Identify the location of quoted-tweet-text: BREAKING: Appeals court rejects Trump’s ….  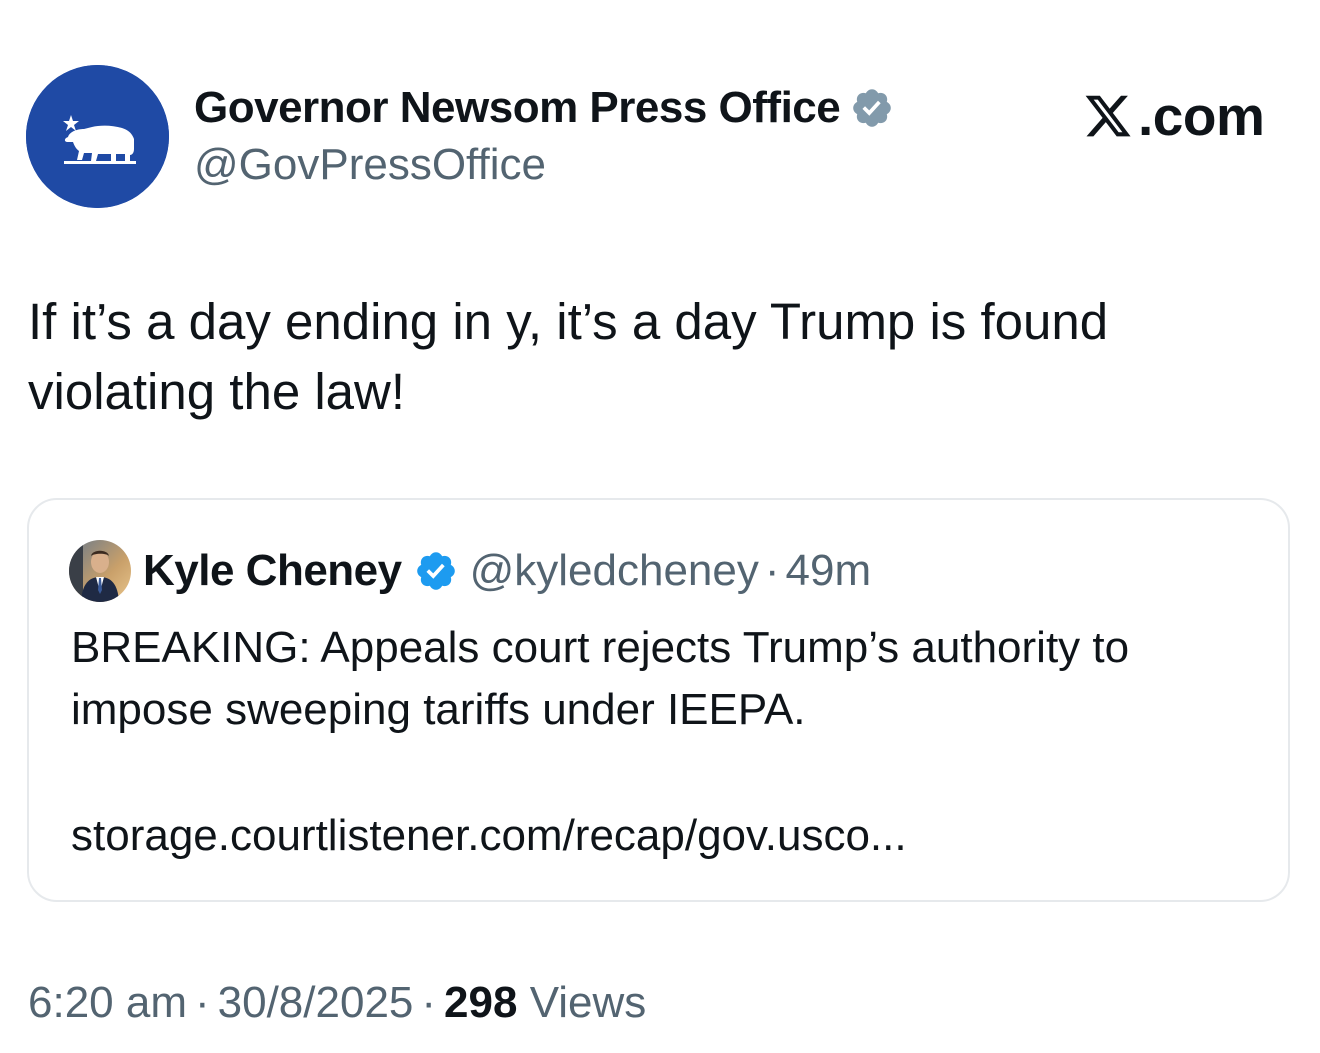
(600, 678).